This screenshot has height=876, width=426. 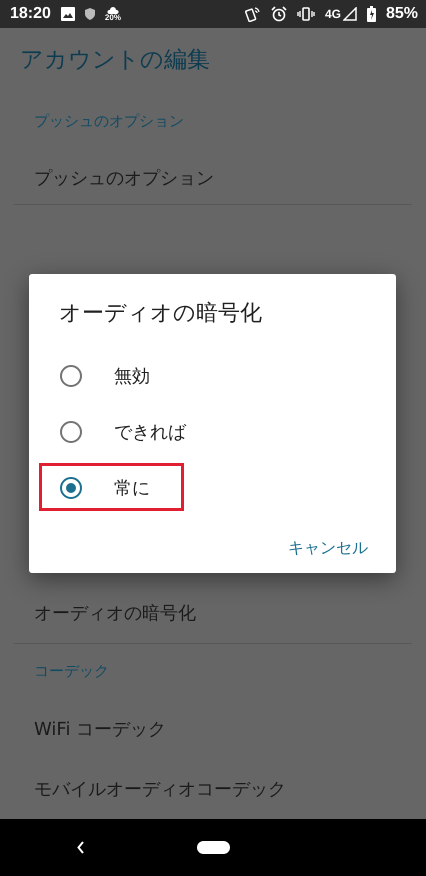 I want to click on settings-item: モバイルオーディオコーデック, so click(x=213, y=789).